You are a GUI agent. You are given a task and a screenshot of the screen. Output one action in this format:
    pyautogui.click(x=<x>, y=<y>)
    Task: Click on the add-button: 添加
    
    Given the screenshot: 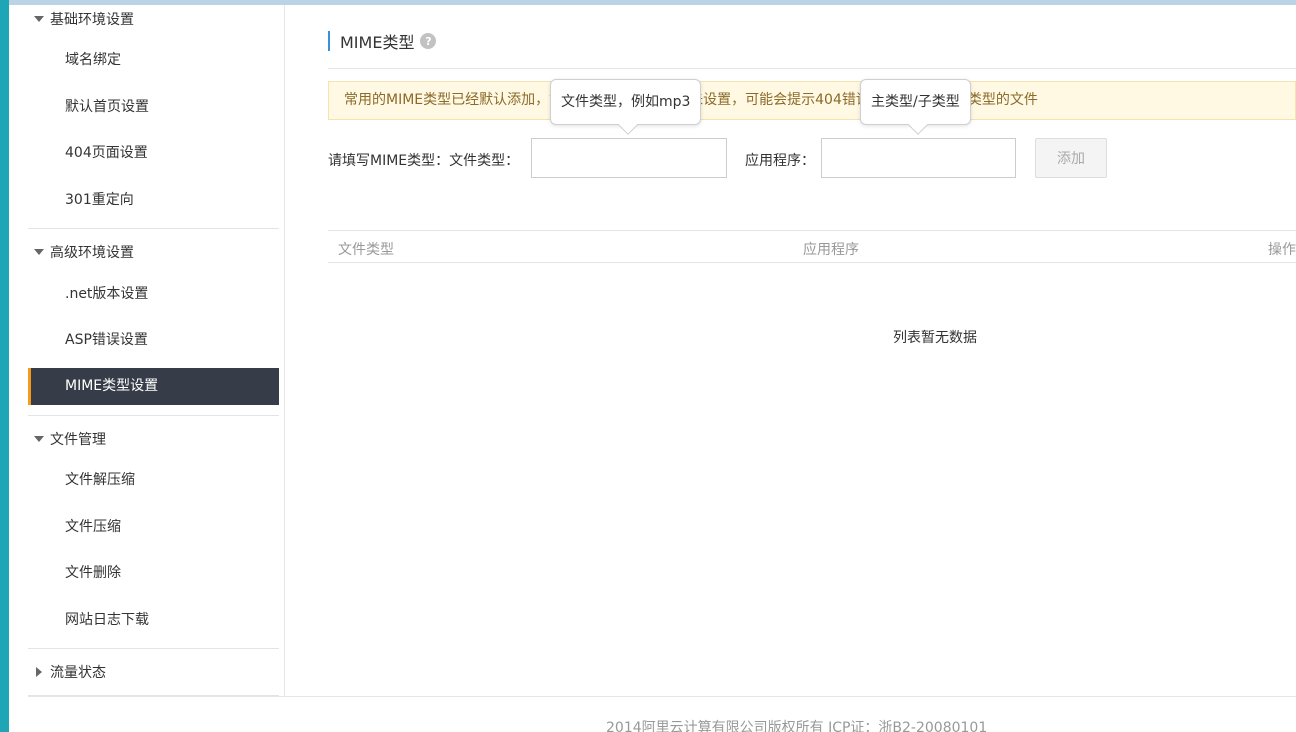 What is the action you would take?
    pyautogui.click(x=1071, y=158)
    